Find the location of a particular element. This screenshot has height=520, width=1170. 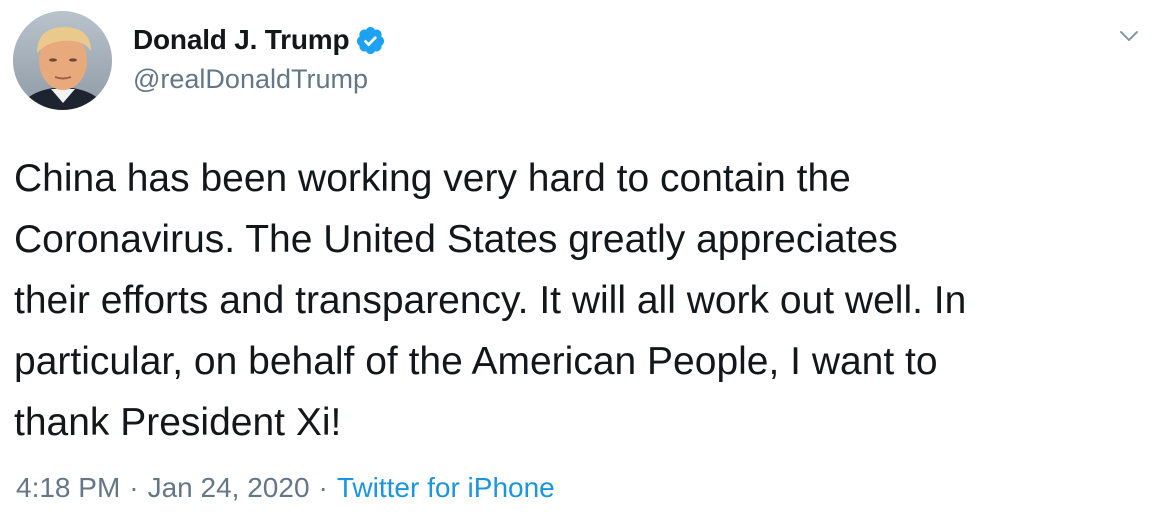

avatar is located at coordinates (62, 60).